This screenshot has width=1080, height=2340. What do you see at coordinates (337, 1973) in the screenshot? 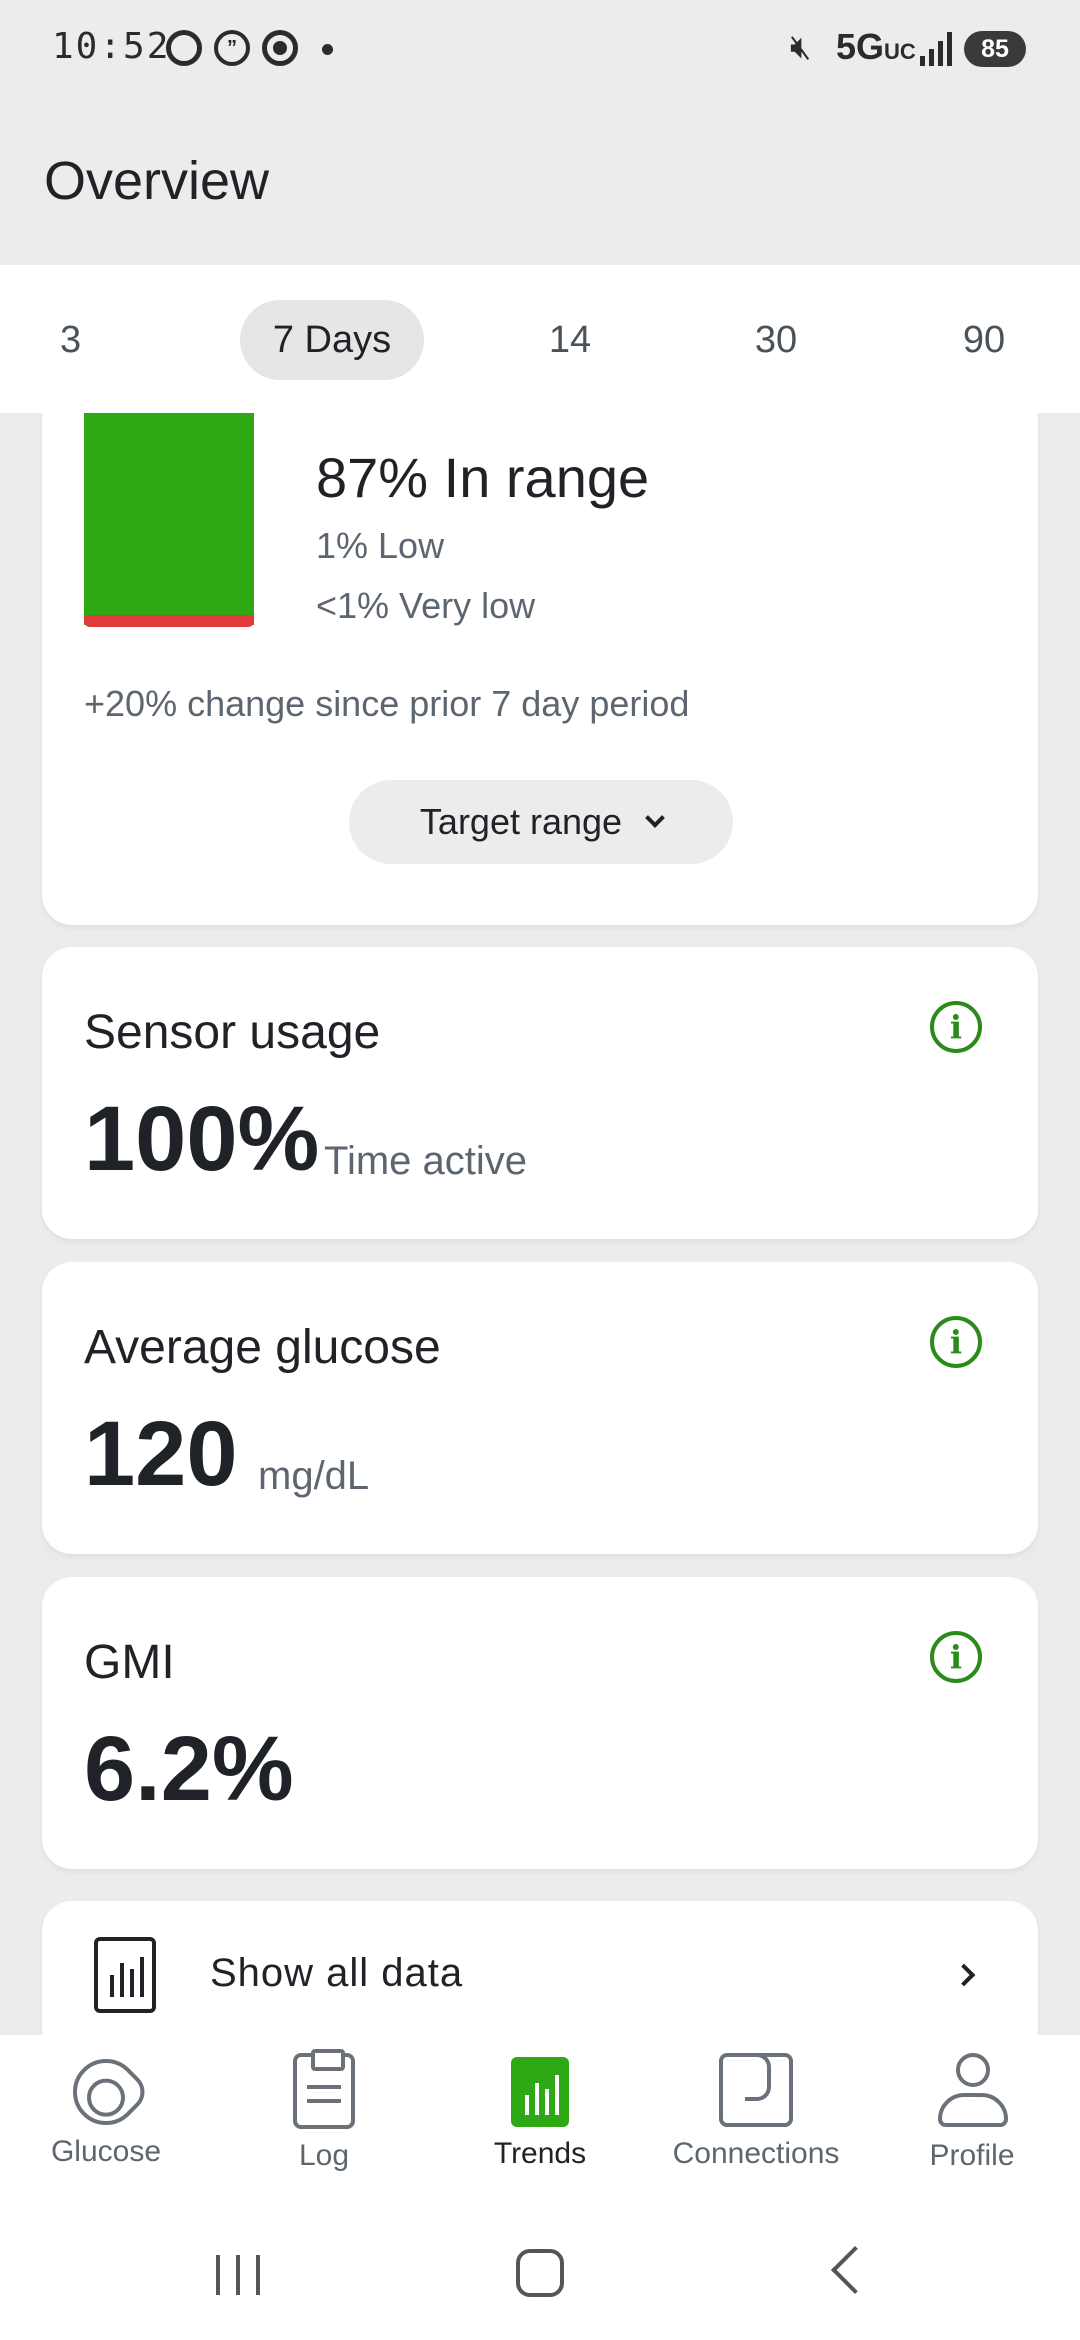
I see `show-all-data-label: Show all data` at bounding box center [337, 1973].